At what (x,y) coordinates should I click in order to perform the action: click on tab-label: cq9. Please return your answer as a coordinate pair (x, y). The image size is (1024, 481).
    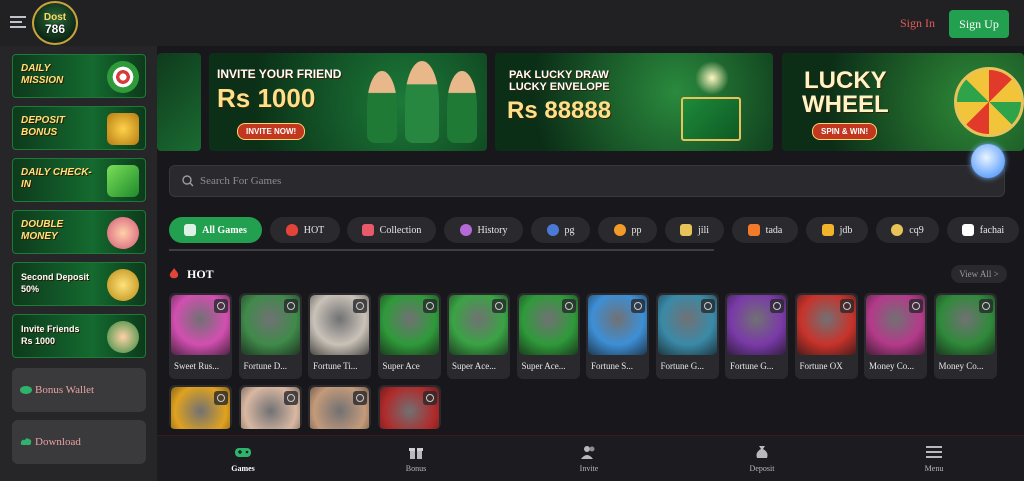
    Looking at the image, I should click on (916, 230).